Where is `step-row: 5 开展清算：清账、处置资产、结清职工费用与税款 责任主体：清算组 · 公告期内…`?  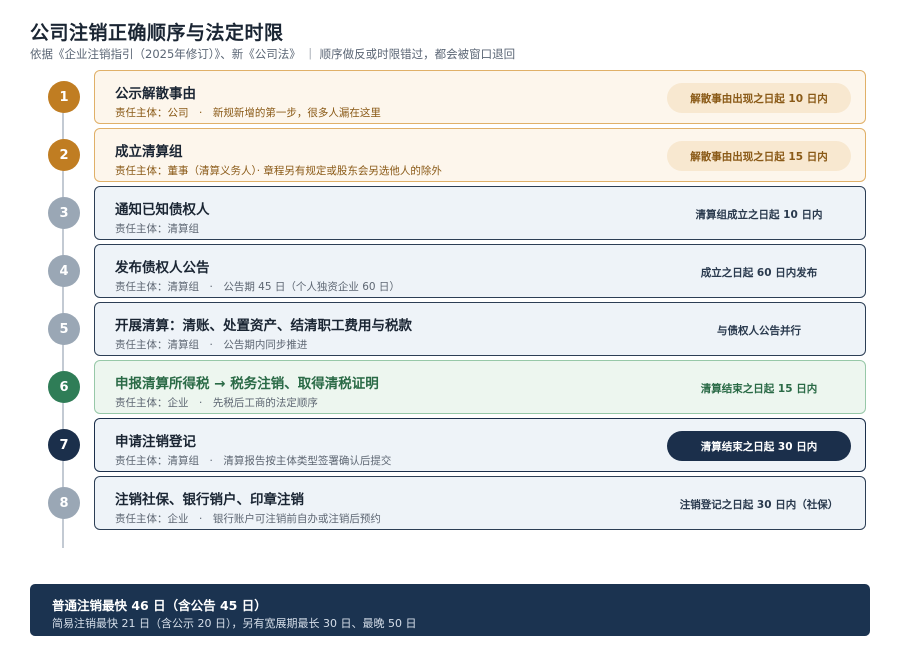 step-row: 5 开展清算：清账、处置资产、结清职工费用与税款 责任主体：清算组 · 公告期内… is located at coordinates (450, 329).